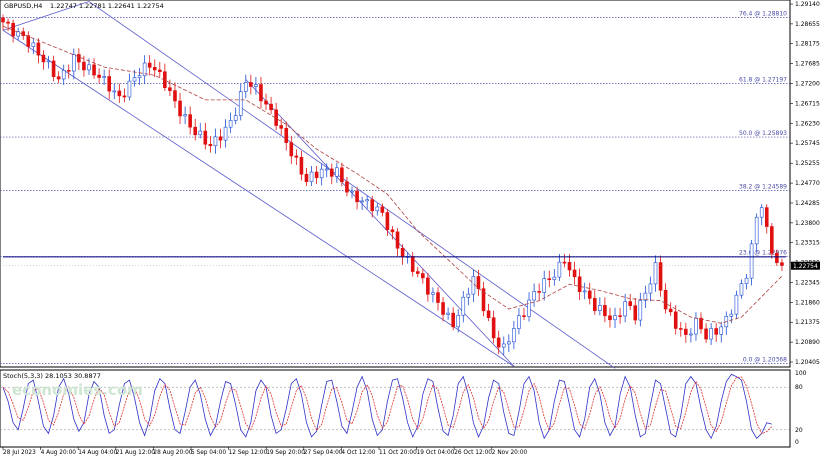 This screenshot has width=820, height=460. I want to click on price-tick-label: 1.24285, so click(807, 203).